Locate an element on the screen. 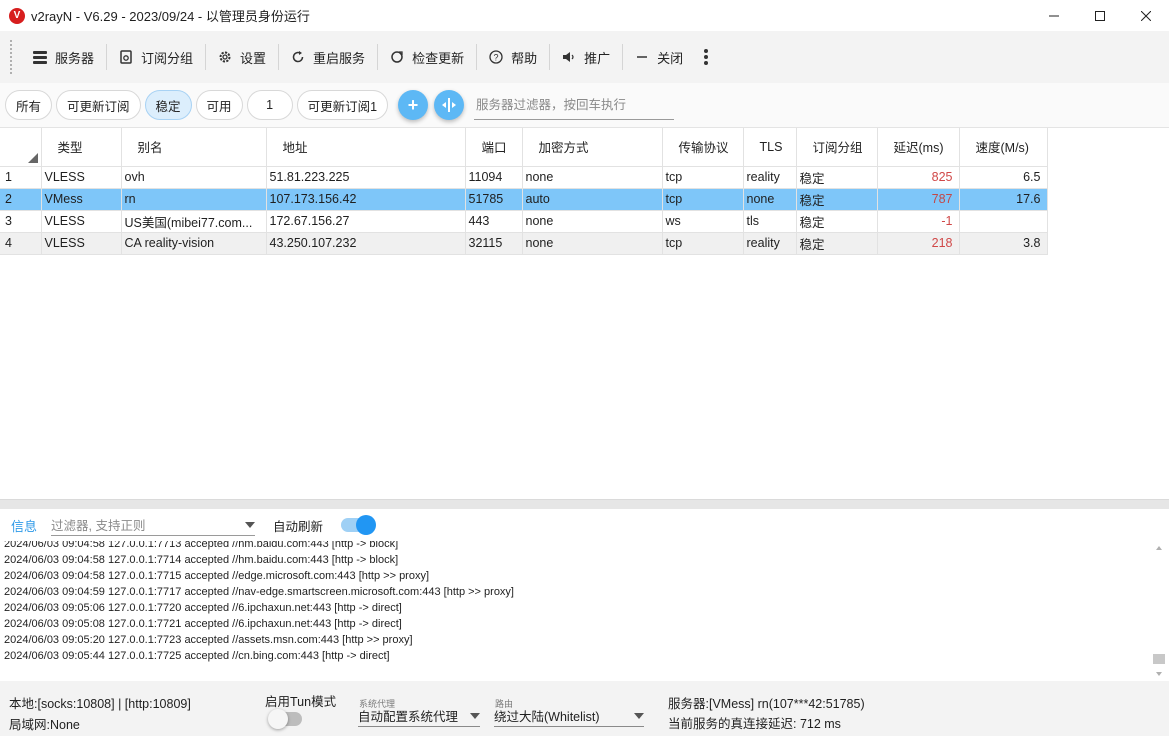 This screenshot has height=736, width=1169. chip-updatable-subscription-1: 可更新订阅1 is located at coordinates (342, 105).